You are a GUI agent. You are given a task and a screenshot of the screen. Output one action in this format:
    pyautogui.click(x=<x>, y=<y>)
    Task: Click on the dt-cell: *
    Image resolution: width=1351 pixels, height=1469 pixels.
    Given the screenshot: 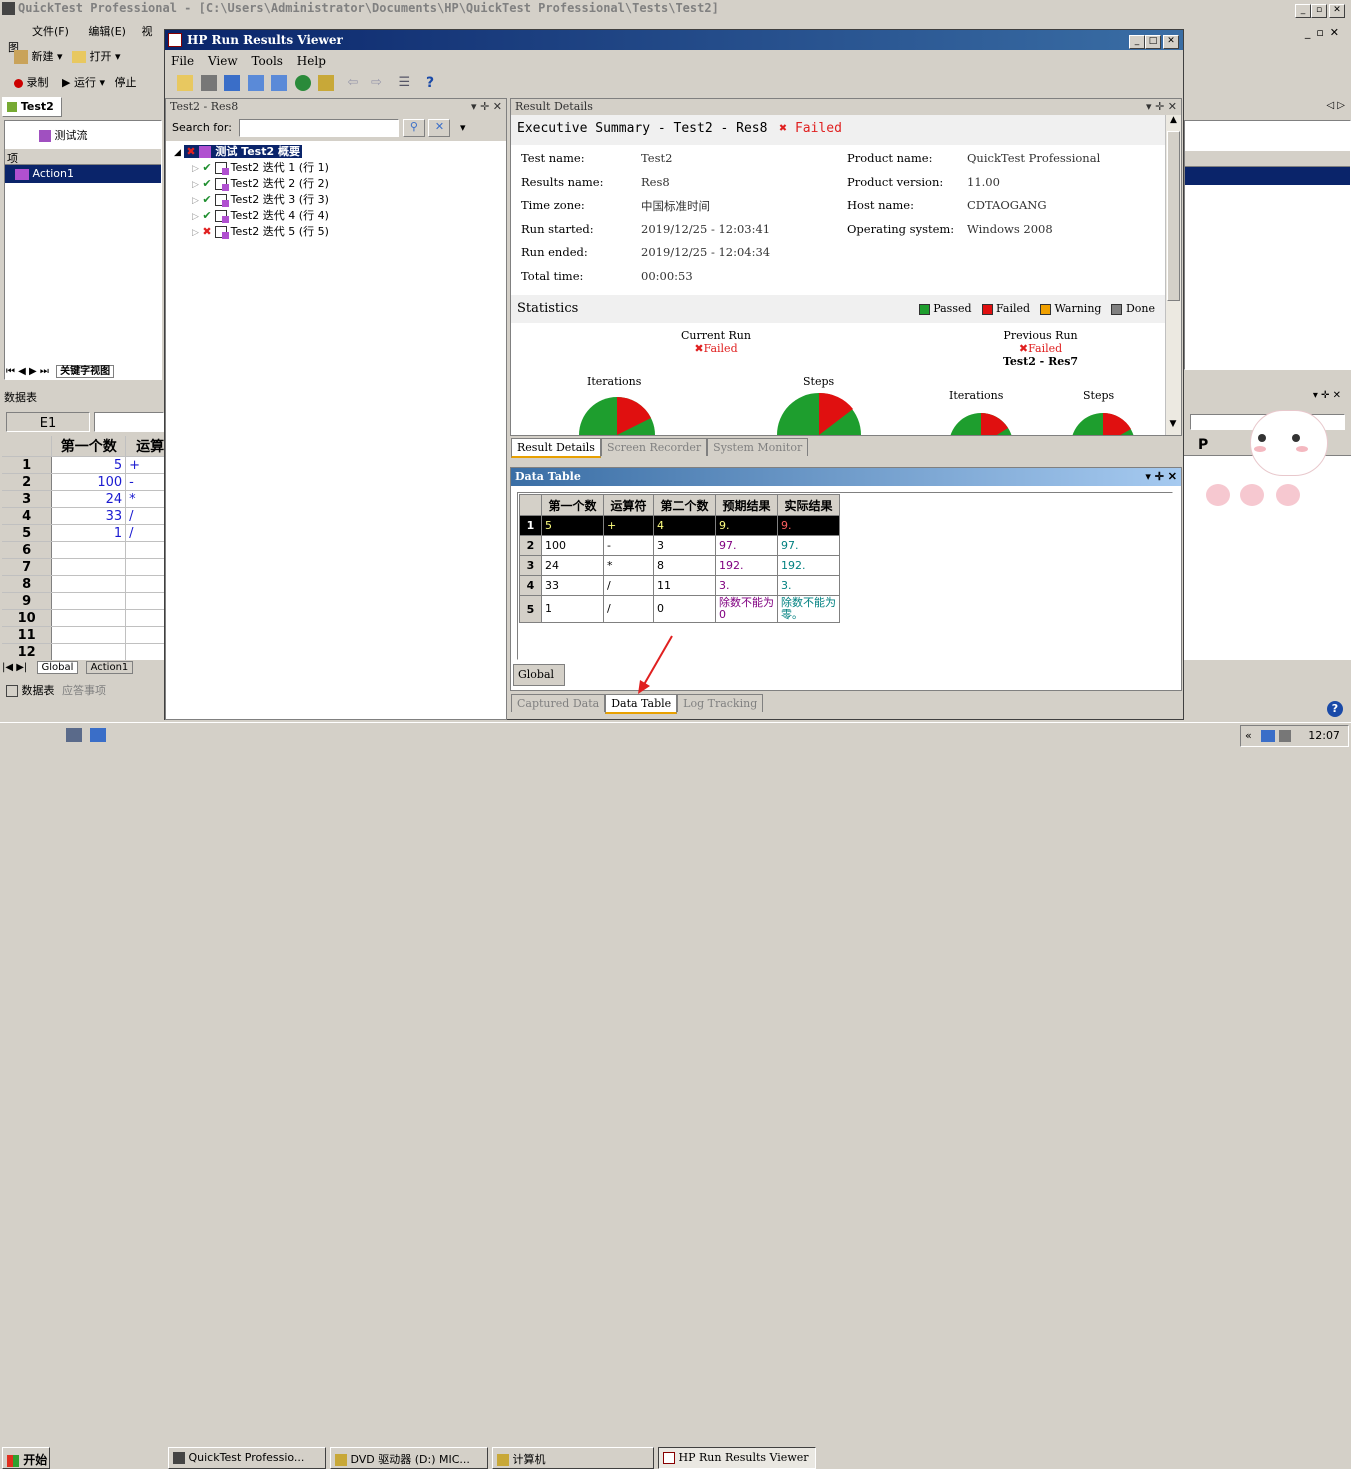 What is the action you would take?
    pyautogui.click(x=628, y=565)
    